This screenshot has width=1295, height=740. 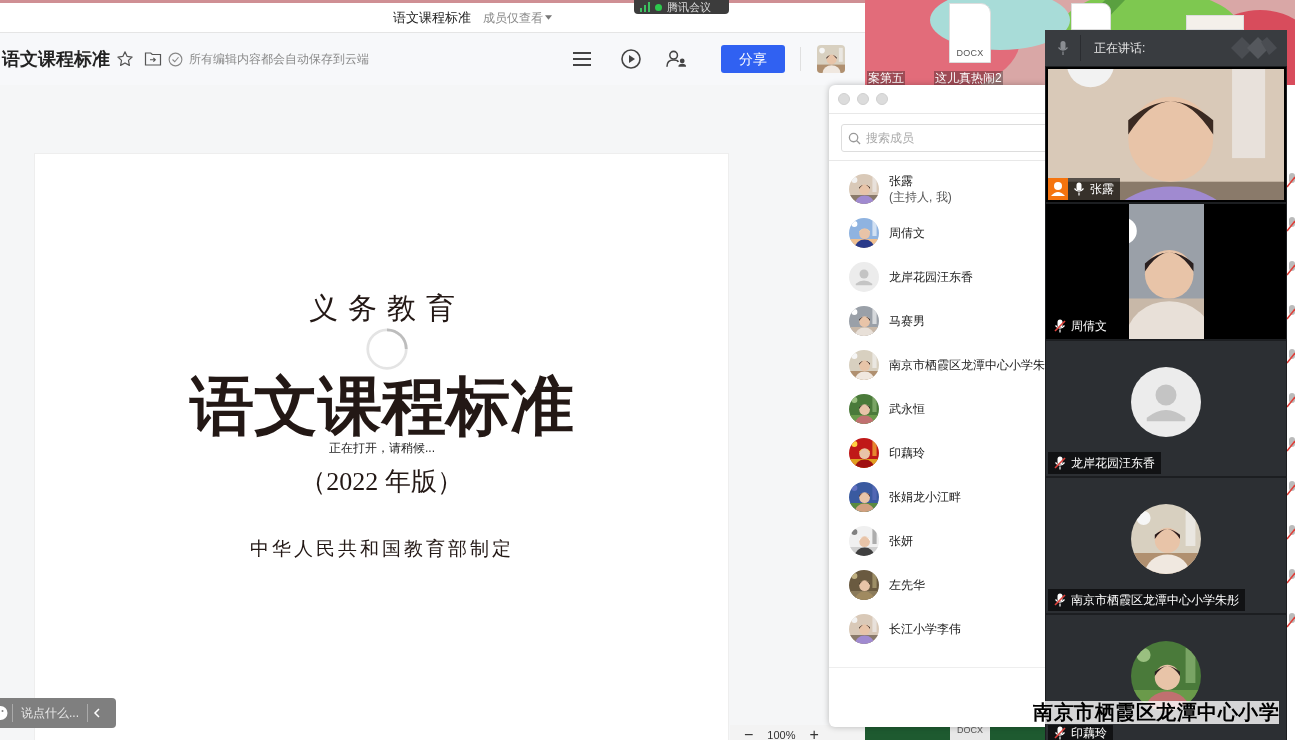 I want to click on cover-subtitle: 义务教育, so click(x=386, y=308).